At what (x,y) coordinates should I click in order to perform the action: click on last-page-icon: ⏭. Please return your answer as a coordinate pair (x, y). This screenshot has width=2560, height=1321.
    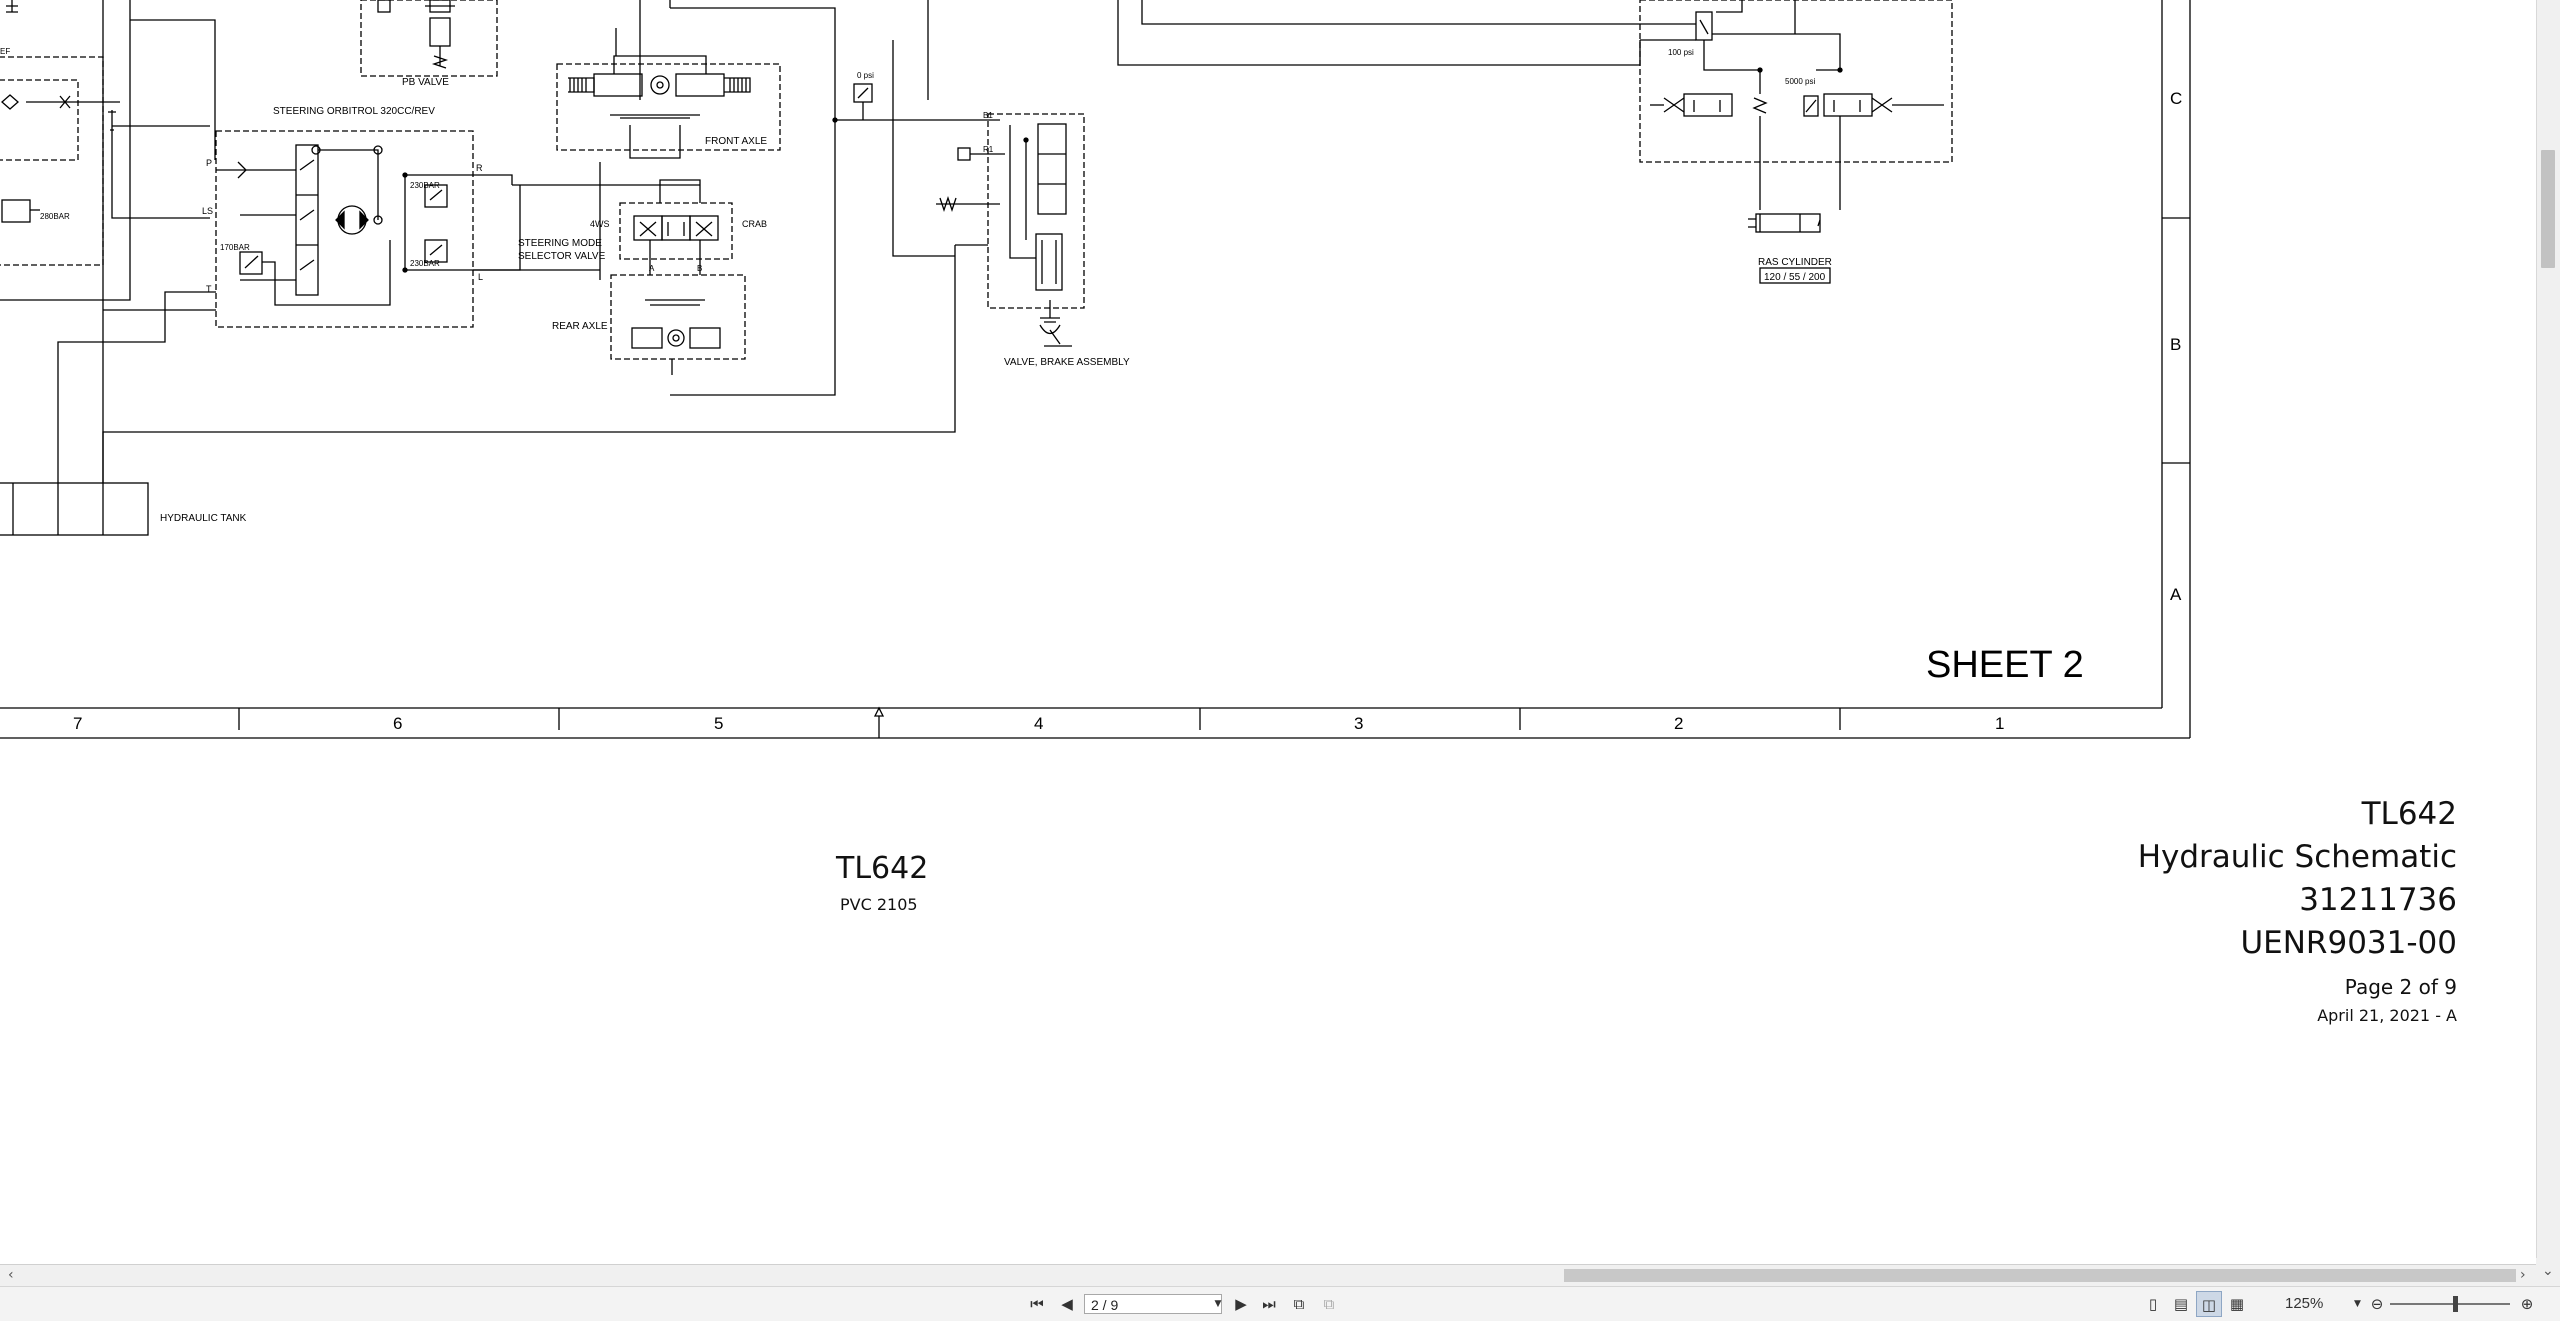
    Looking at the image, I should click on (1269, 1304).